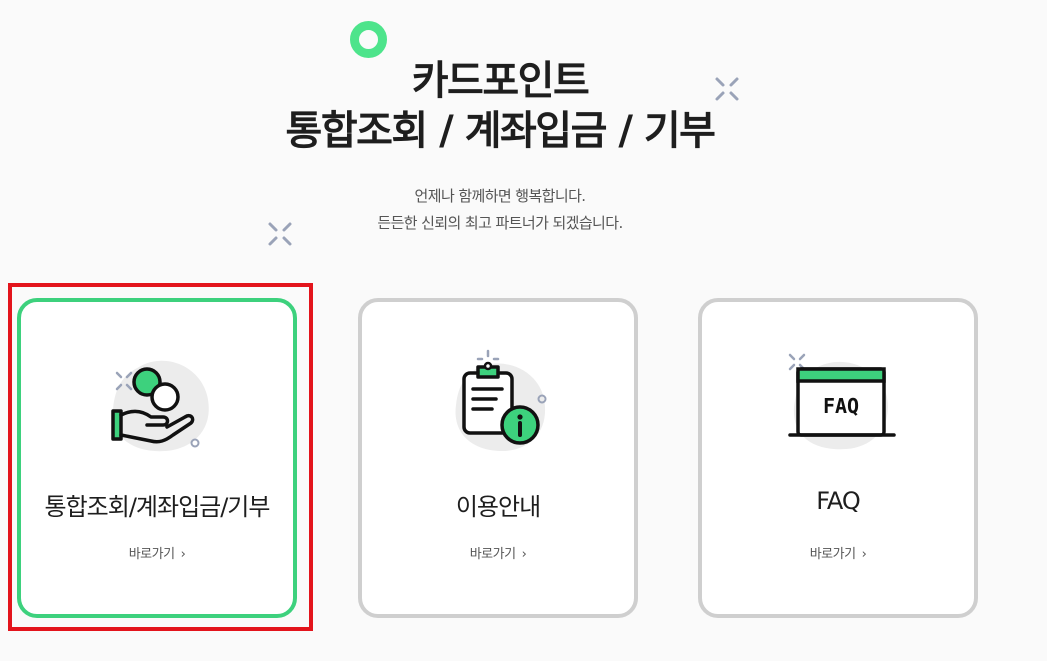 This screenshot has width=1047, height=661. Describe the element at coordinates (841, 406) in the screenshot. I see `faq-board-label: FAQ` at that location.